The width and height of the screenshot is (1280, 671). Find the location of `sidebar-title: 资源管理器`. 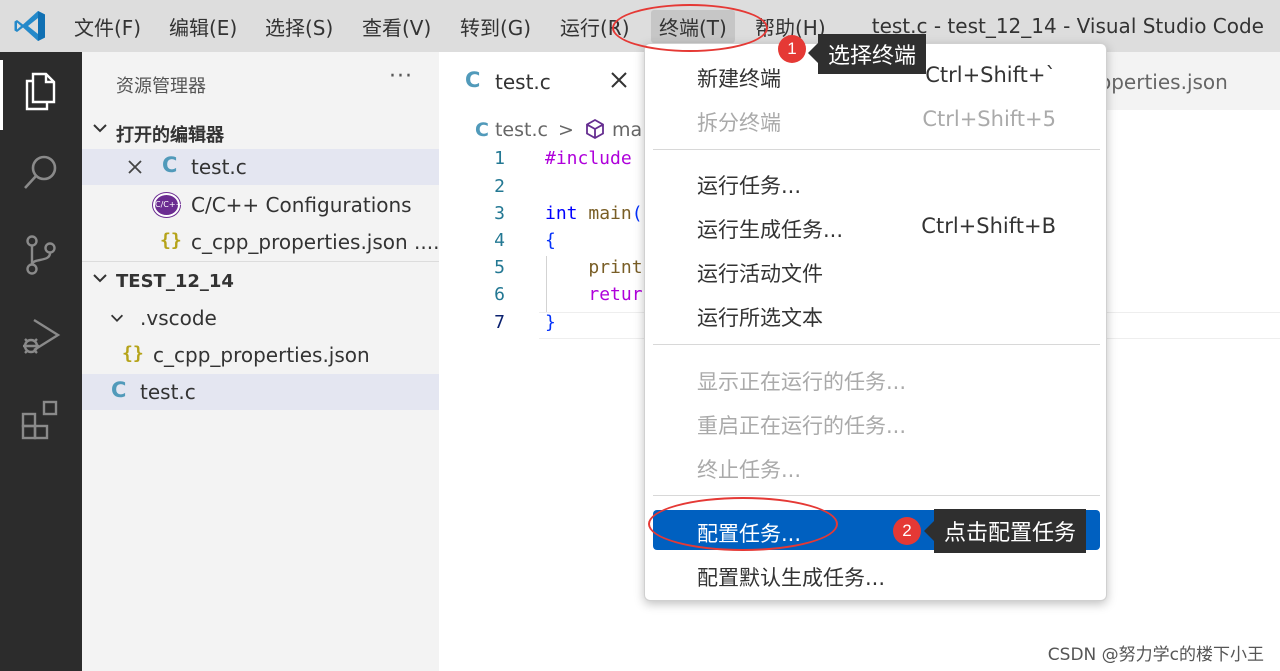

sidebar-title: 资源管理器 is located at coordinates (161, 86).